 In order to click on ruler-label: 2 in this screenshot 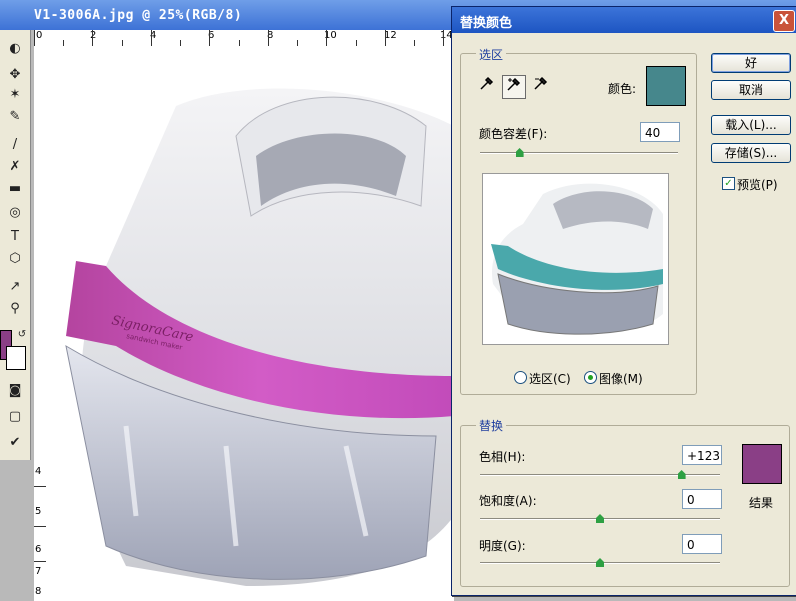, I will do `click(93, 35)`.